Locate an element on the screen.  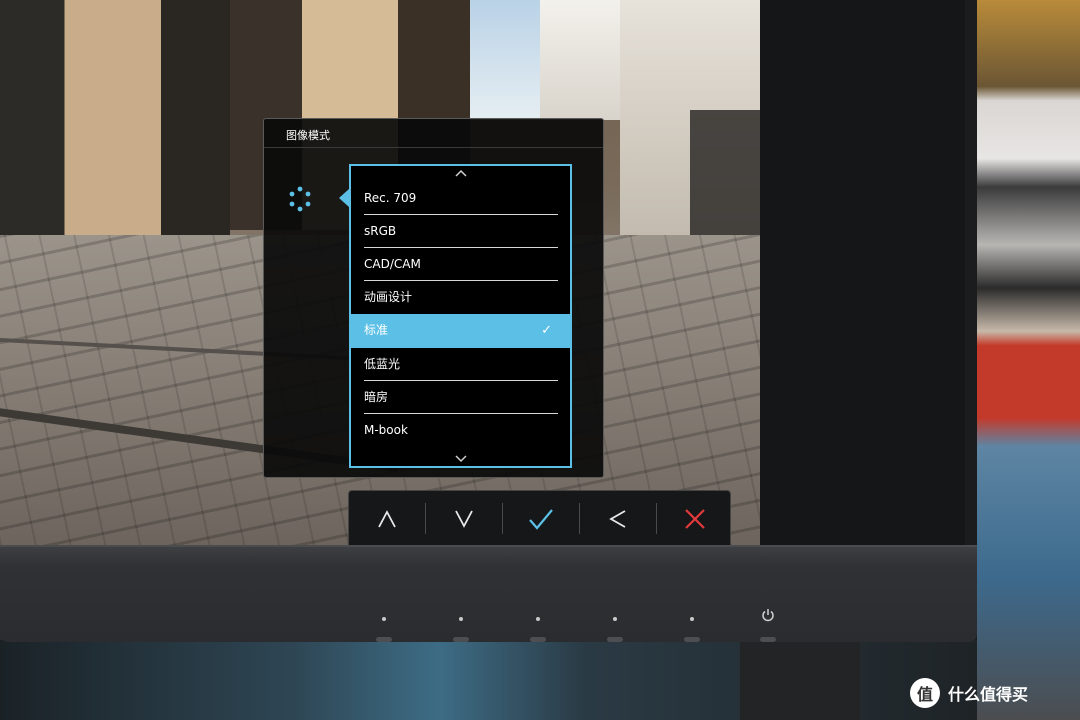
osd-control-bar is located at coordinates (539, 517).